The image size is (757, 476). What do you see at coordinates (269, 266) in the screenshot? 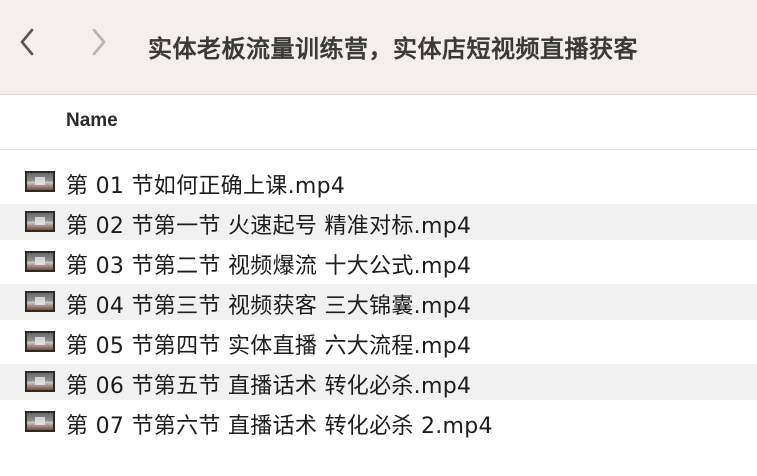
I see `file-name: 第 03 节第二节 视频爆流 十大公式.mp4` at bounding box center [269, 266].